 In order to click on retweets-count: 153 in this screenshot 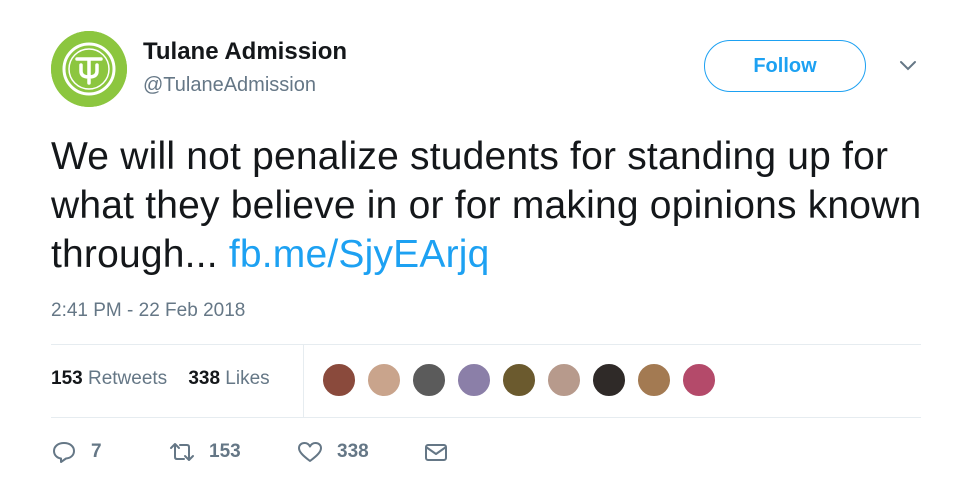, I will do `click(67, 378)`.